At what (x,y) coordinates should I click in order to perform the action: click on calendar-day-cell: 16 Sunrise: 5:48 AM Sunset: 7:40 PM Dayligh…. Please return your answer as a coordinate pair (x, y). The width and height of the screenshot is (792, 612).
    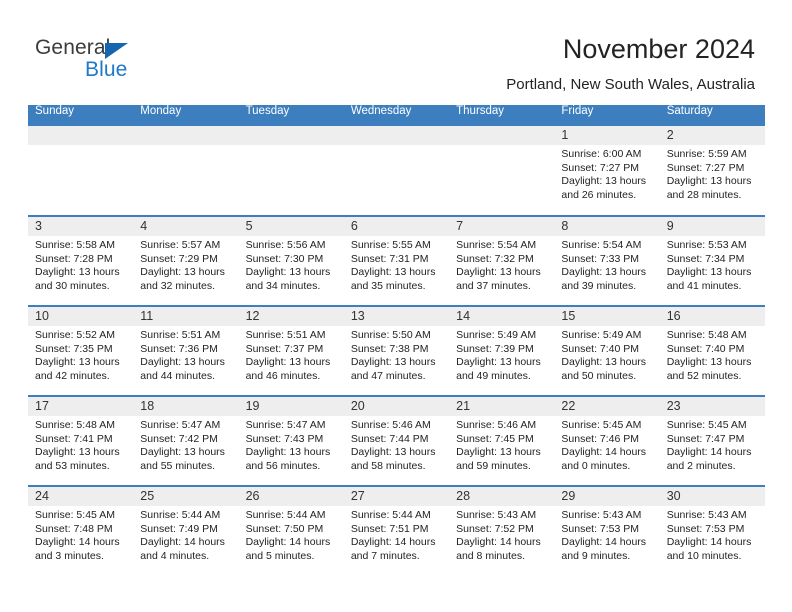
    Looking at the image, I should click on (712, 350).